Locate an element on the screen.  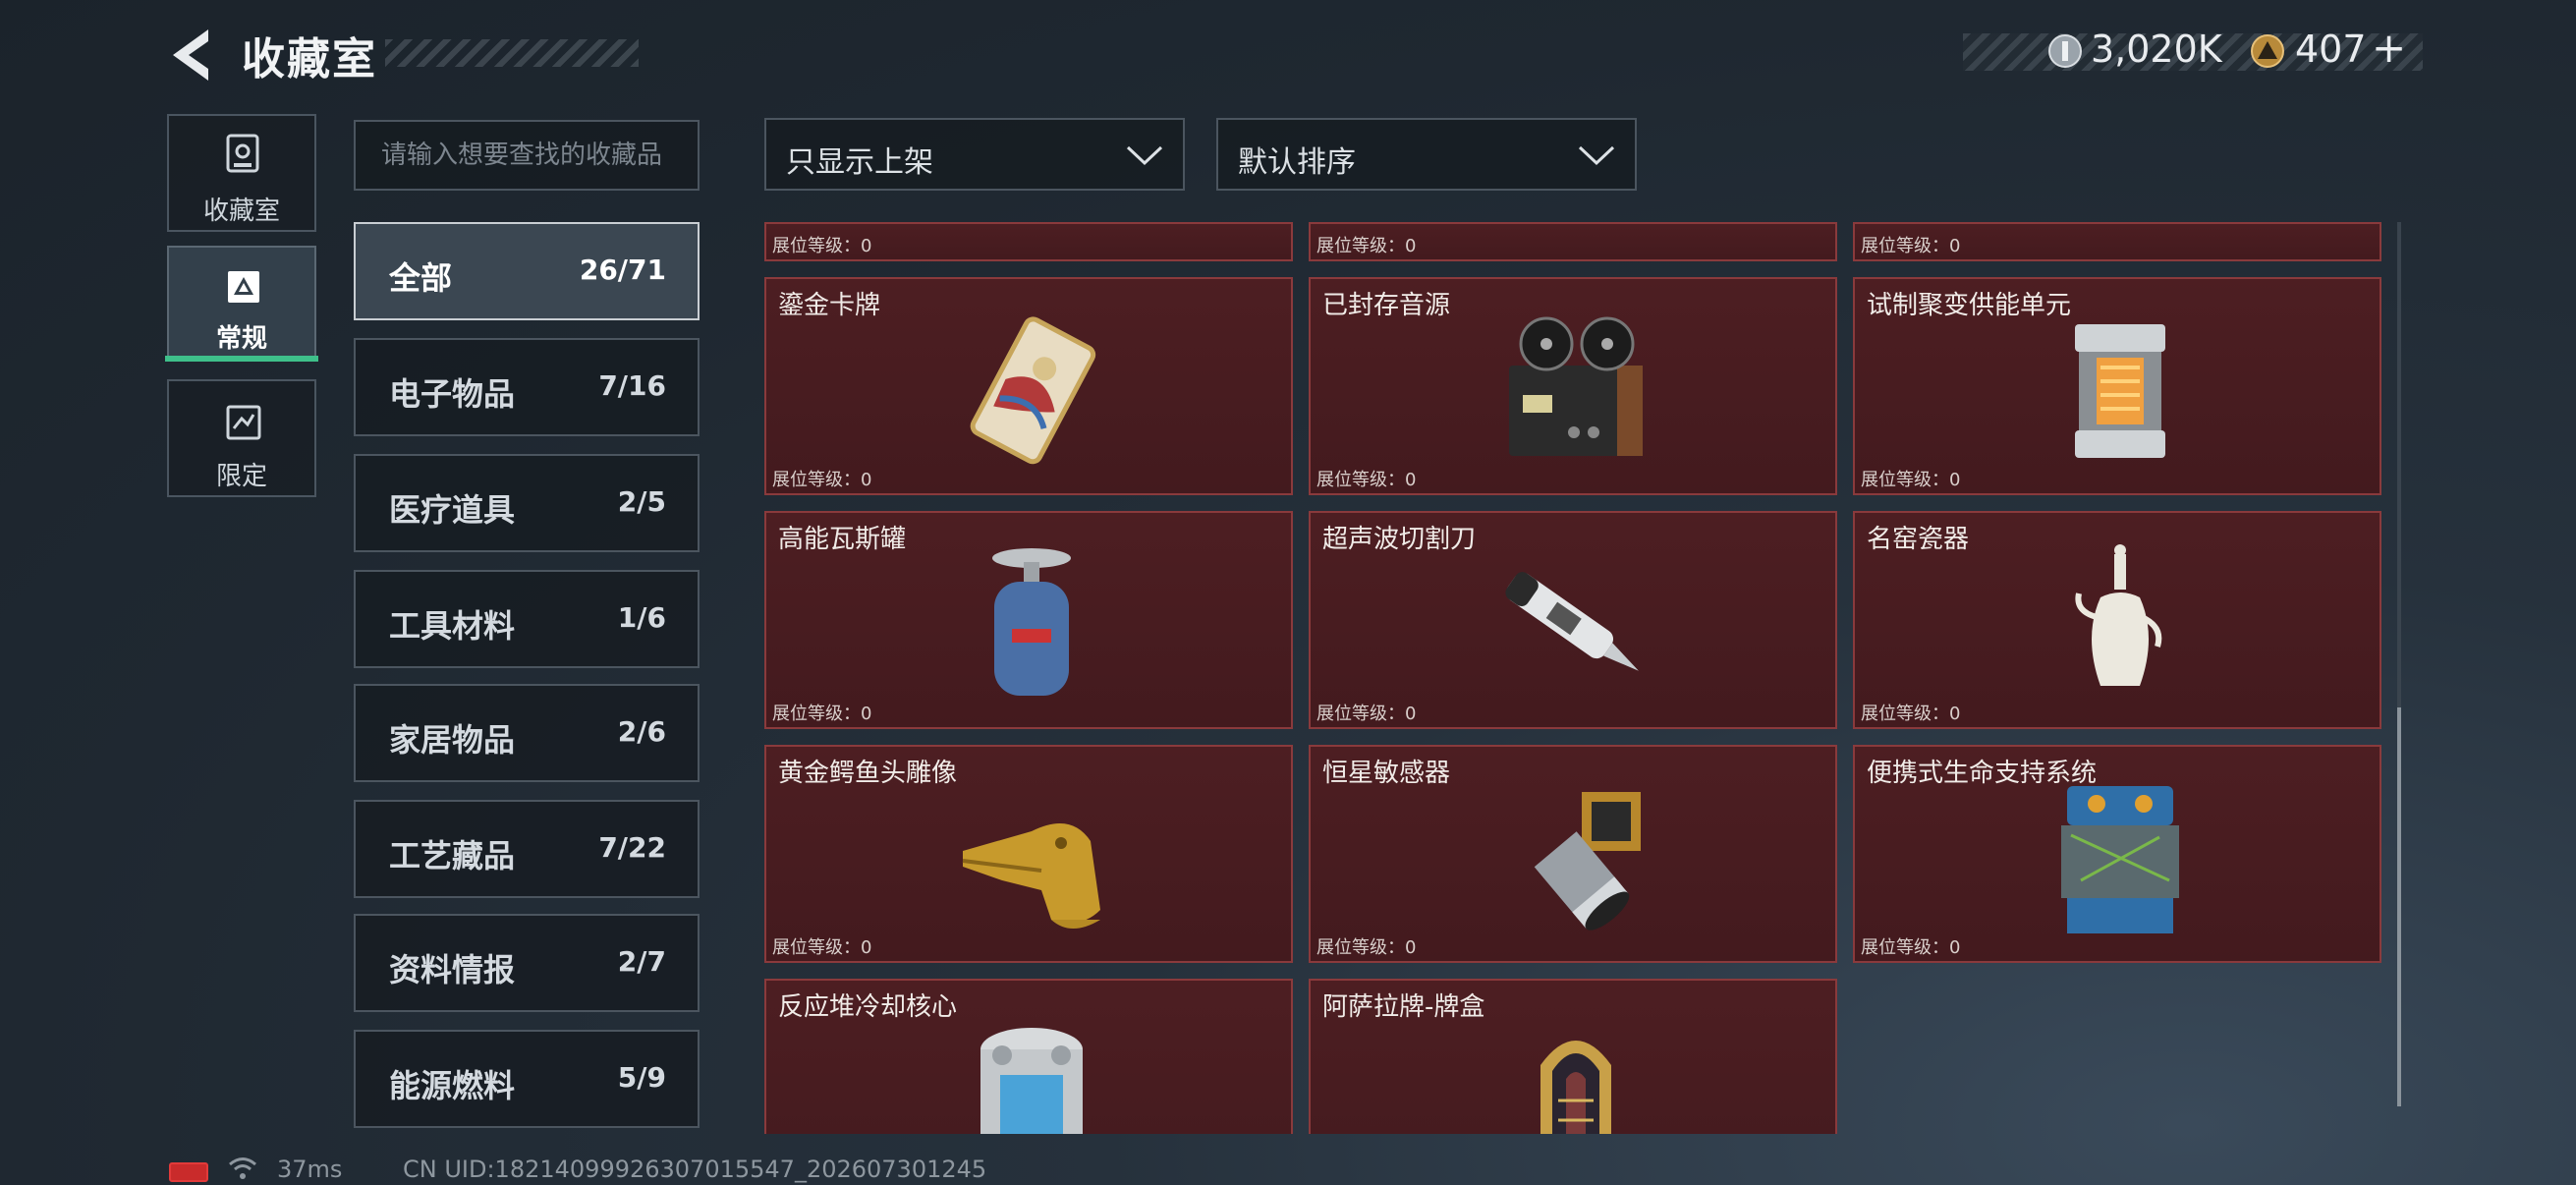
item-name: 反应堆冷却核心 is located at coordinates (868, 1007).